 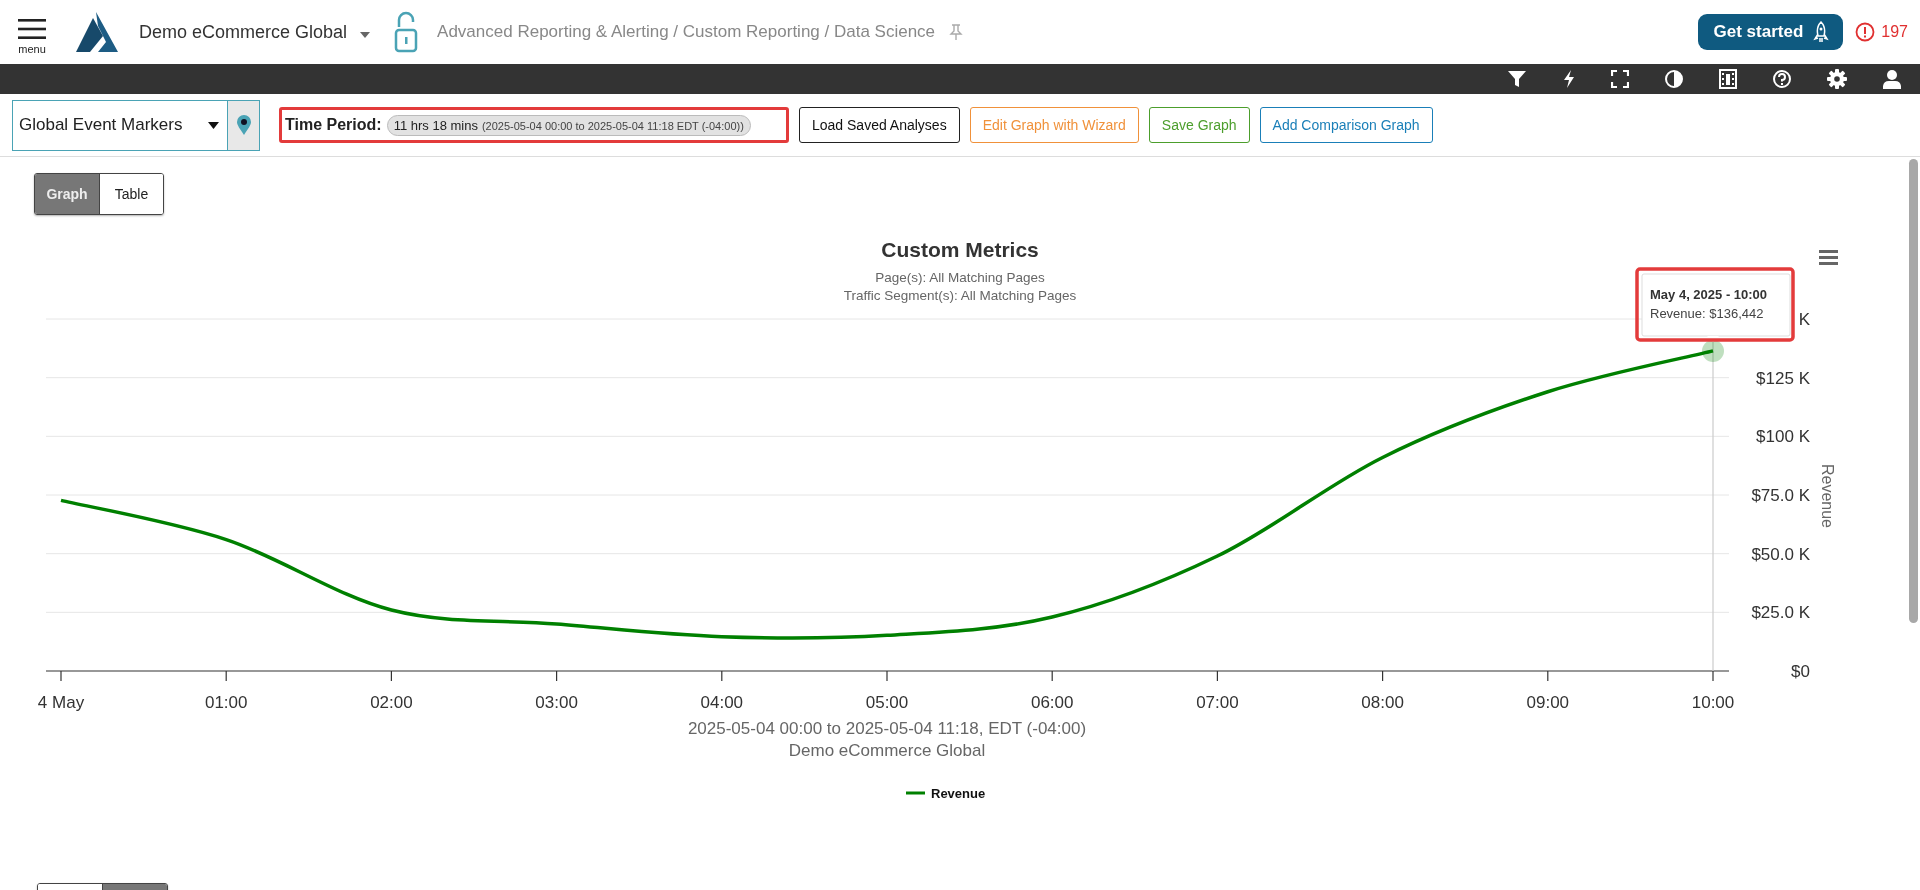 What do you see at coordinates (131, 194) in the screenshot?
I see `view-tab: Table` at bounding box center [131, 194].